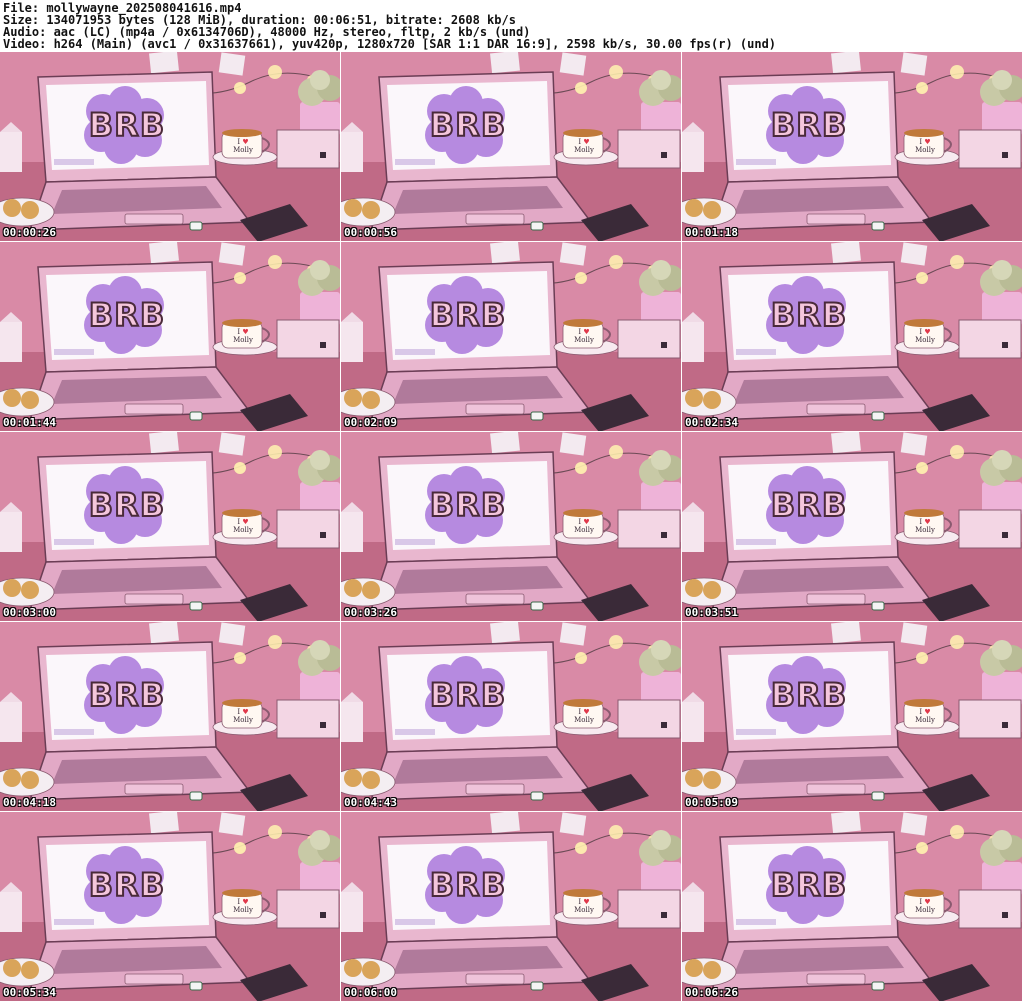 Image resolution: width=1024 pixels, height=1003 pixels. I want to click on video-thumbnail-1: BRB I ♥ Molly 00:00:26, so click(170, 147).